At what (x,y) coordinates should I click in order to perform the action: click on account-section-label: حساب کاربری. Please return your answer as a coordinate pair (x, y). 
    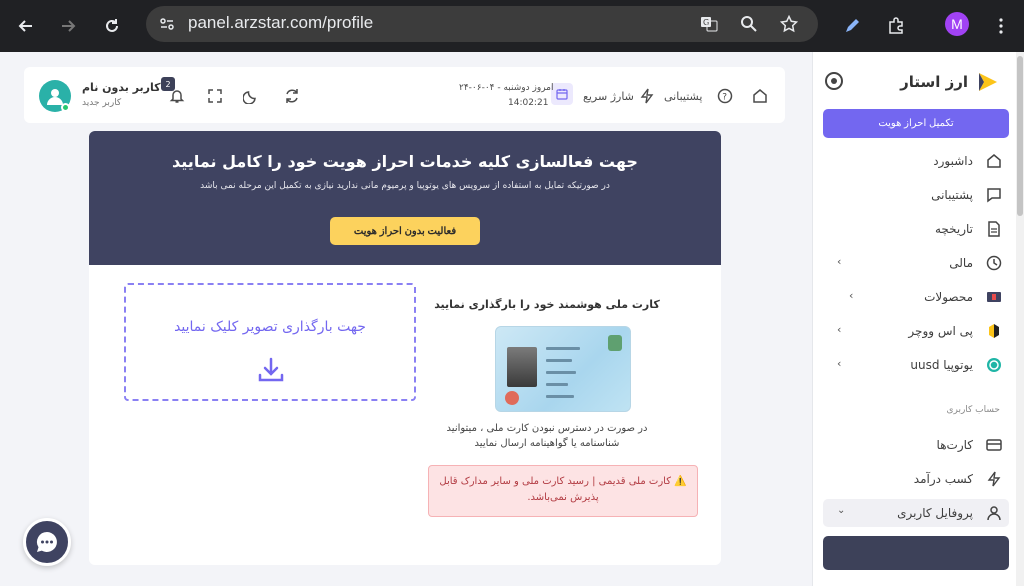
    Looking at the image, I should click on (973, 410).